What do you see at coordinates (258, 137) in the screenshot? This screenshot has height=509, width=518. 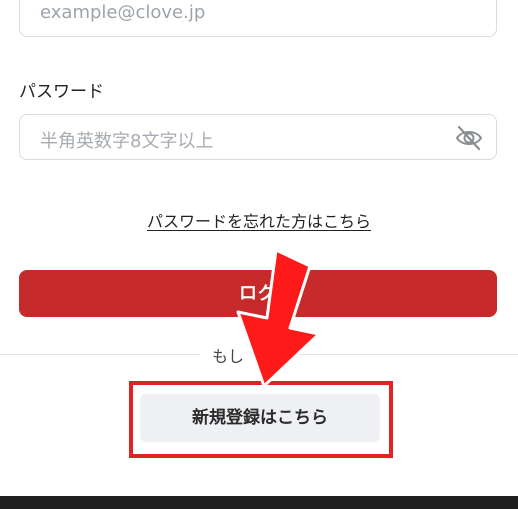 I see `password-field: 半角英数字8文字以上` at bounding box center [258, 137].